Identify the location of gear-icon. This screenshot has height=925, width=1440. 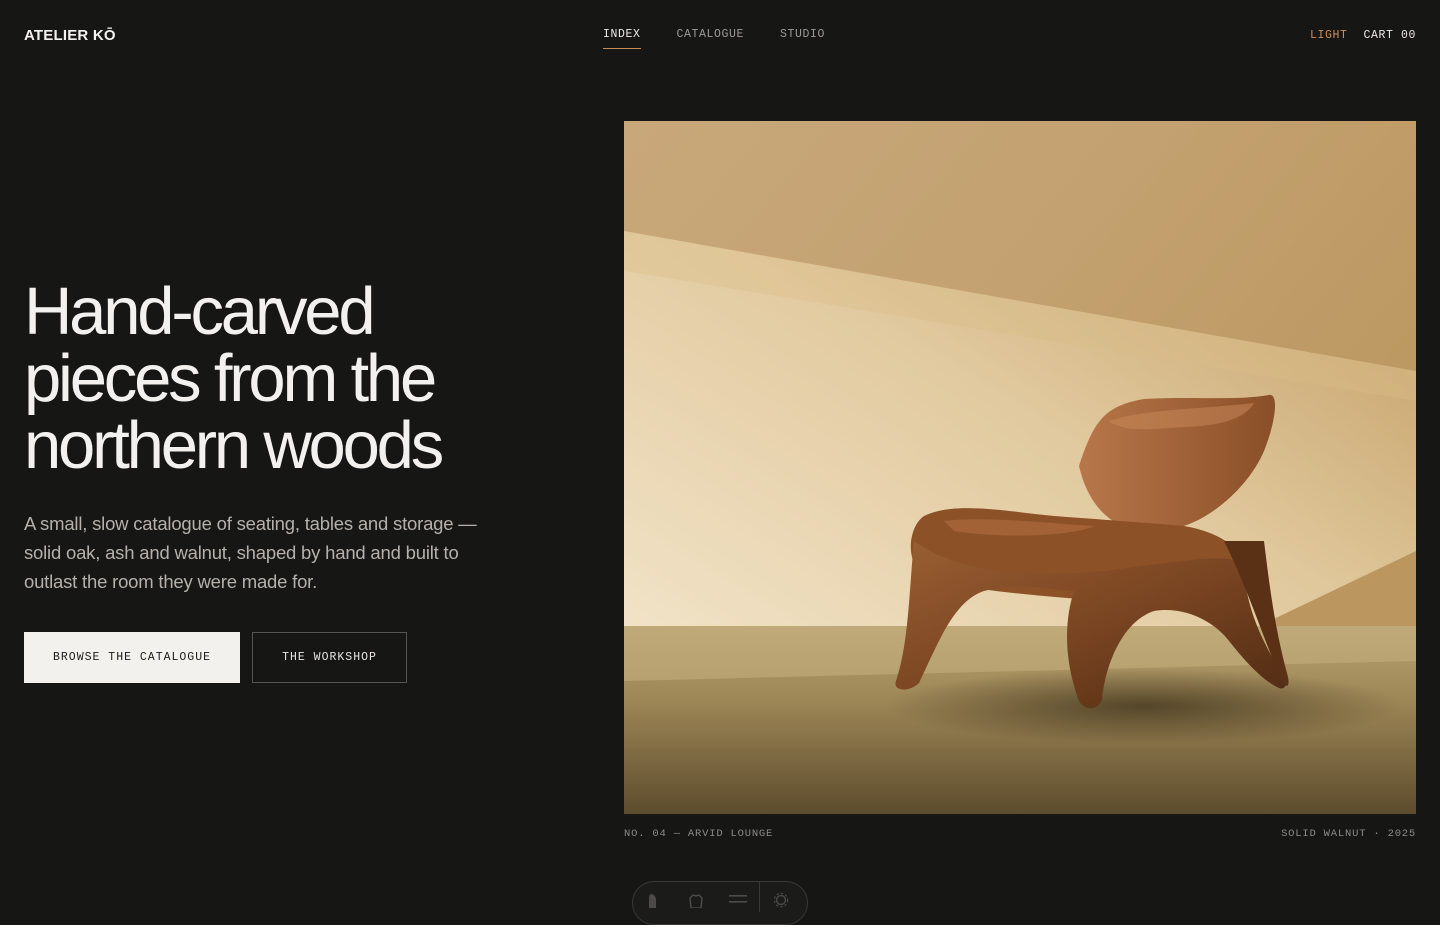
(781, 900).